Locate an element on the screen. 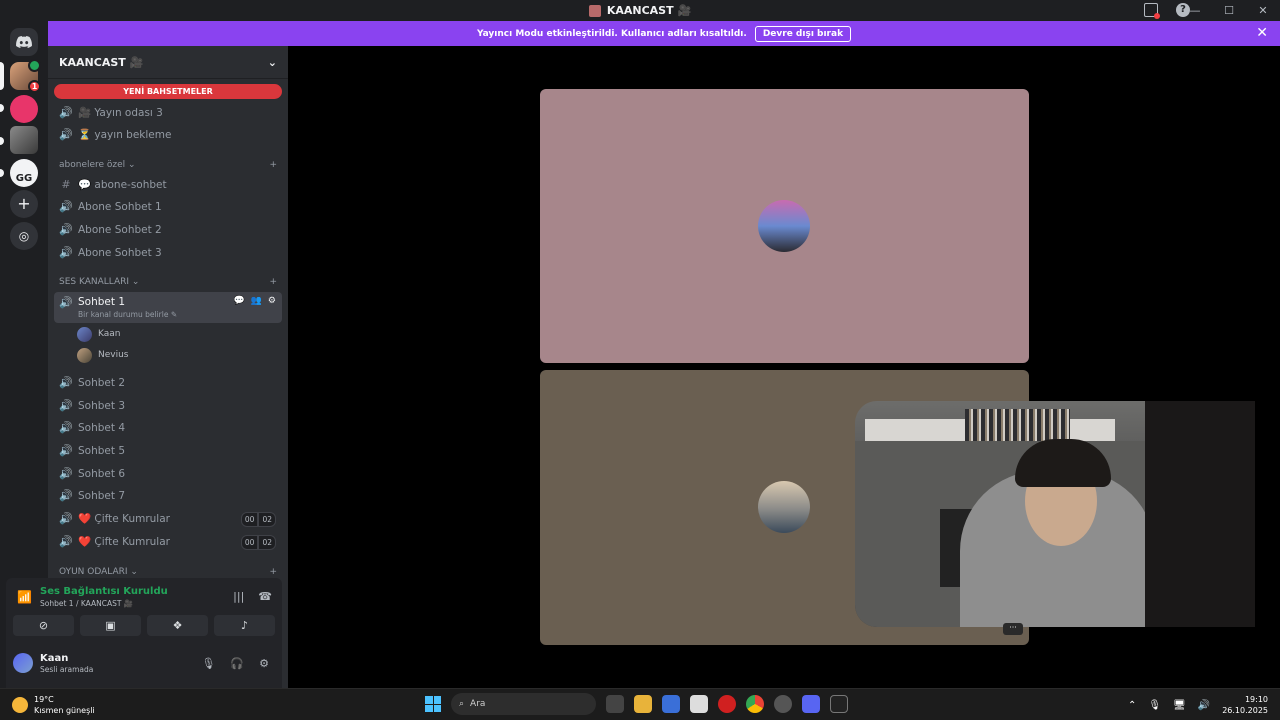  more-options-icon: ··· is located at coordinates (1013, 629).